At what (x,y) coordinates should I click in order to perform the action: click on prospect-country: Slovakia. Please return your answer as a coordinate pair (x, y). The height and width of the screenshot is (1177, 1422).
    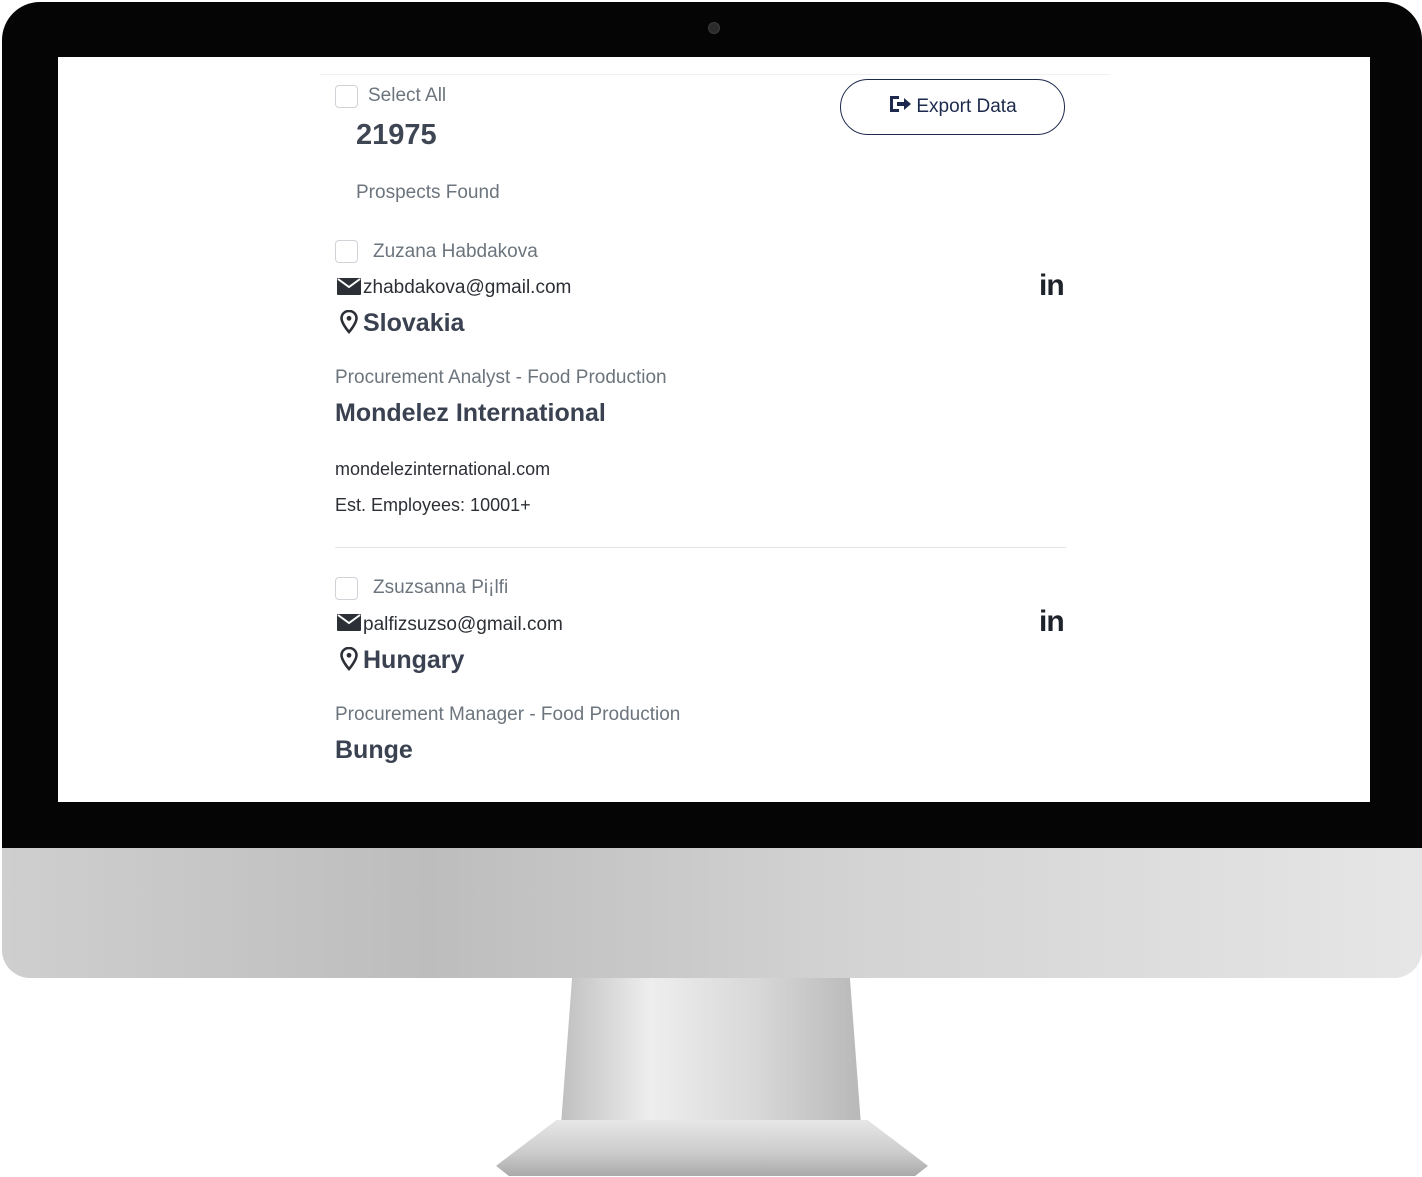
    Looking at the image, I should click on (414, 323).